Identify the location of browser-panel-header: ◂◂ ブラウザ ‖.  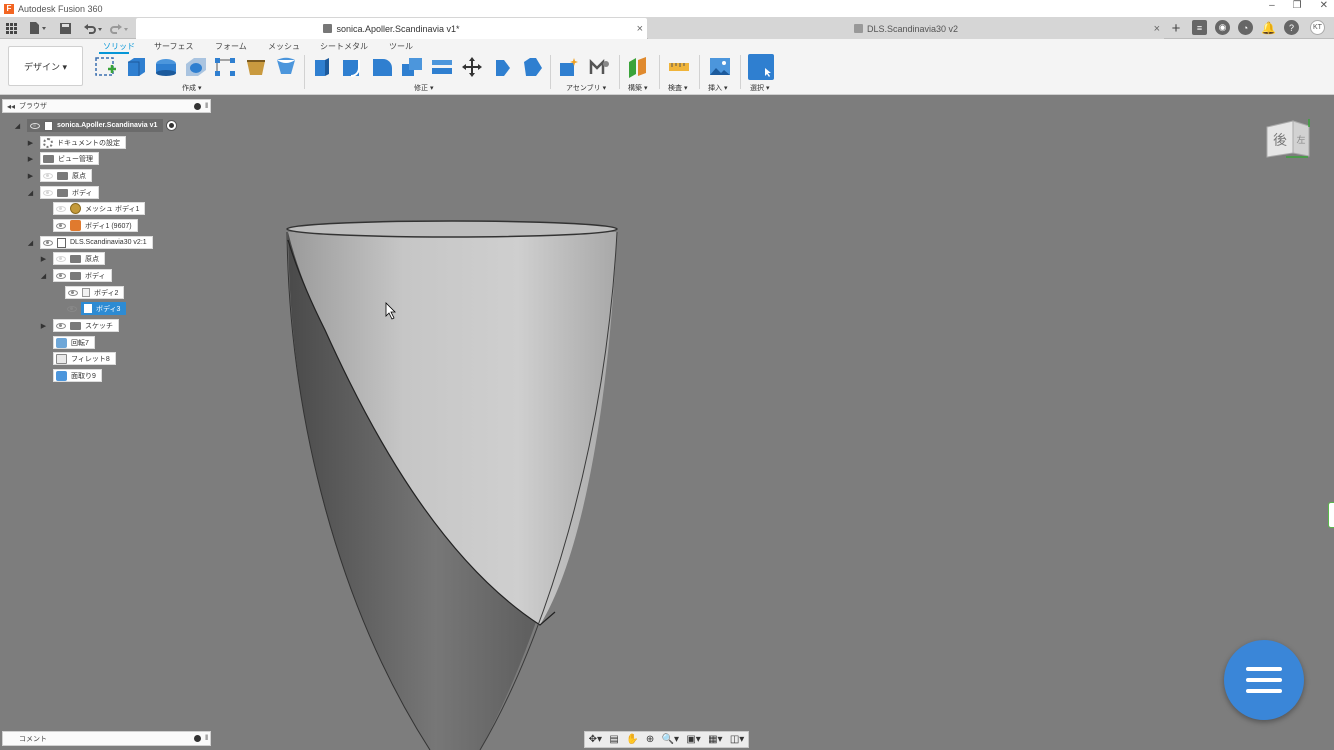
(106, 106).